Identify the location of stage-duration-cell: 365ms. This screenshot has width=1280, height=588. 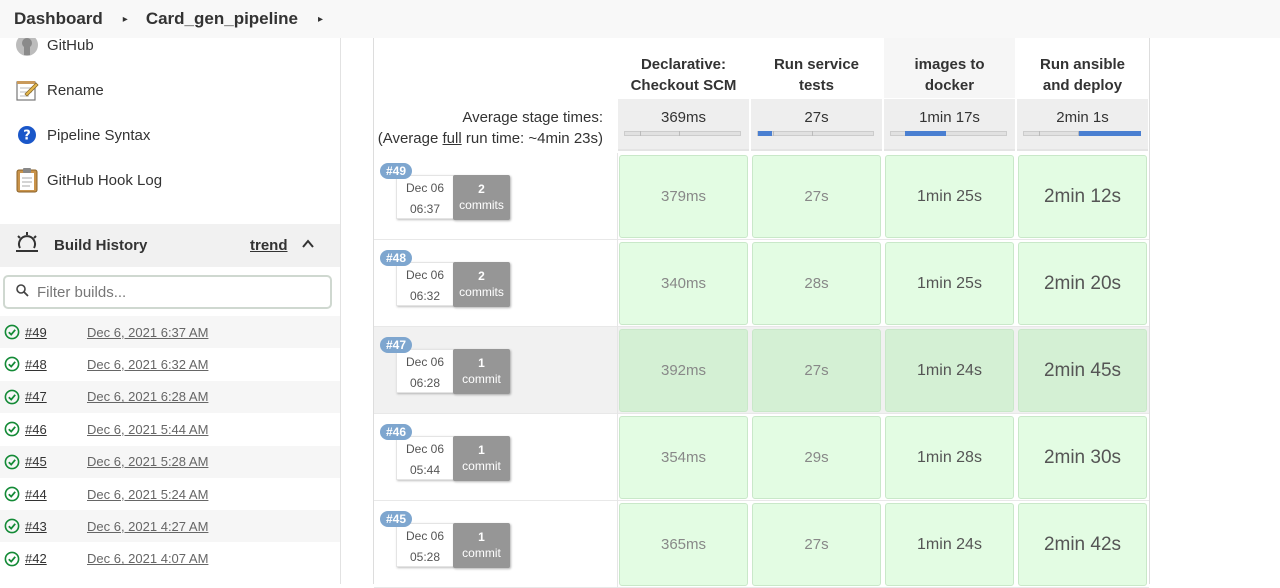
(683, 544).